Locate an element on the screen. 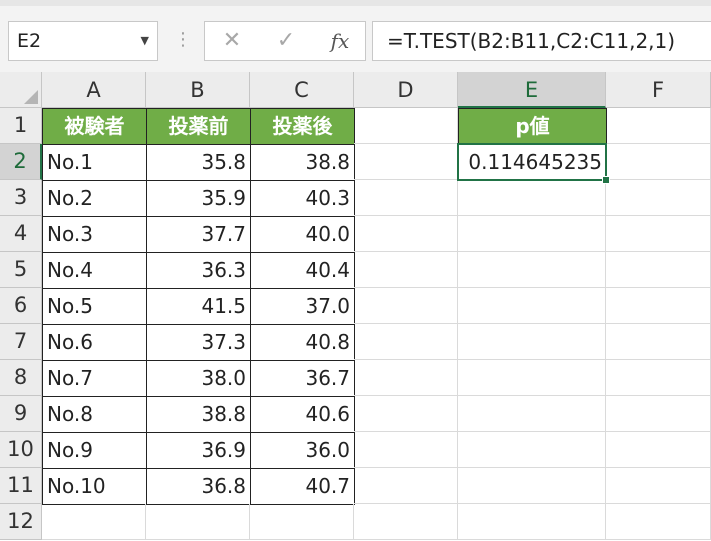 Image resolution: width=711 pixels, height=541 pixels. cell-c7: 40.8 is located at coordinates (302, 342).